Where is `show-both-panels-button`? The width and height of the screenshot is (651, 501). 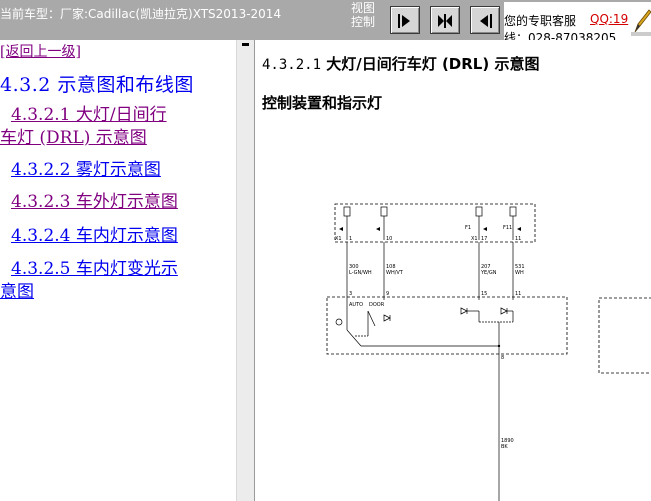 show-both-panels-button is located at coordinates (445, 20).